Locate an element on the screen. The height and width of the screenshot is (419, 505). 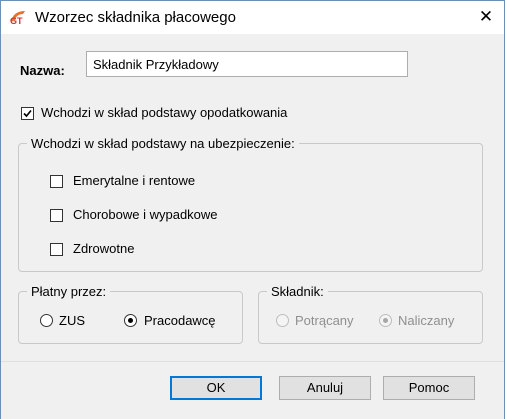
pension-checkbox is located at coordinates (56, 181).